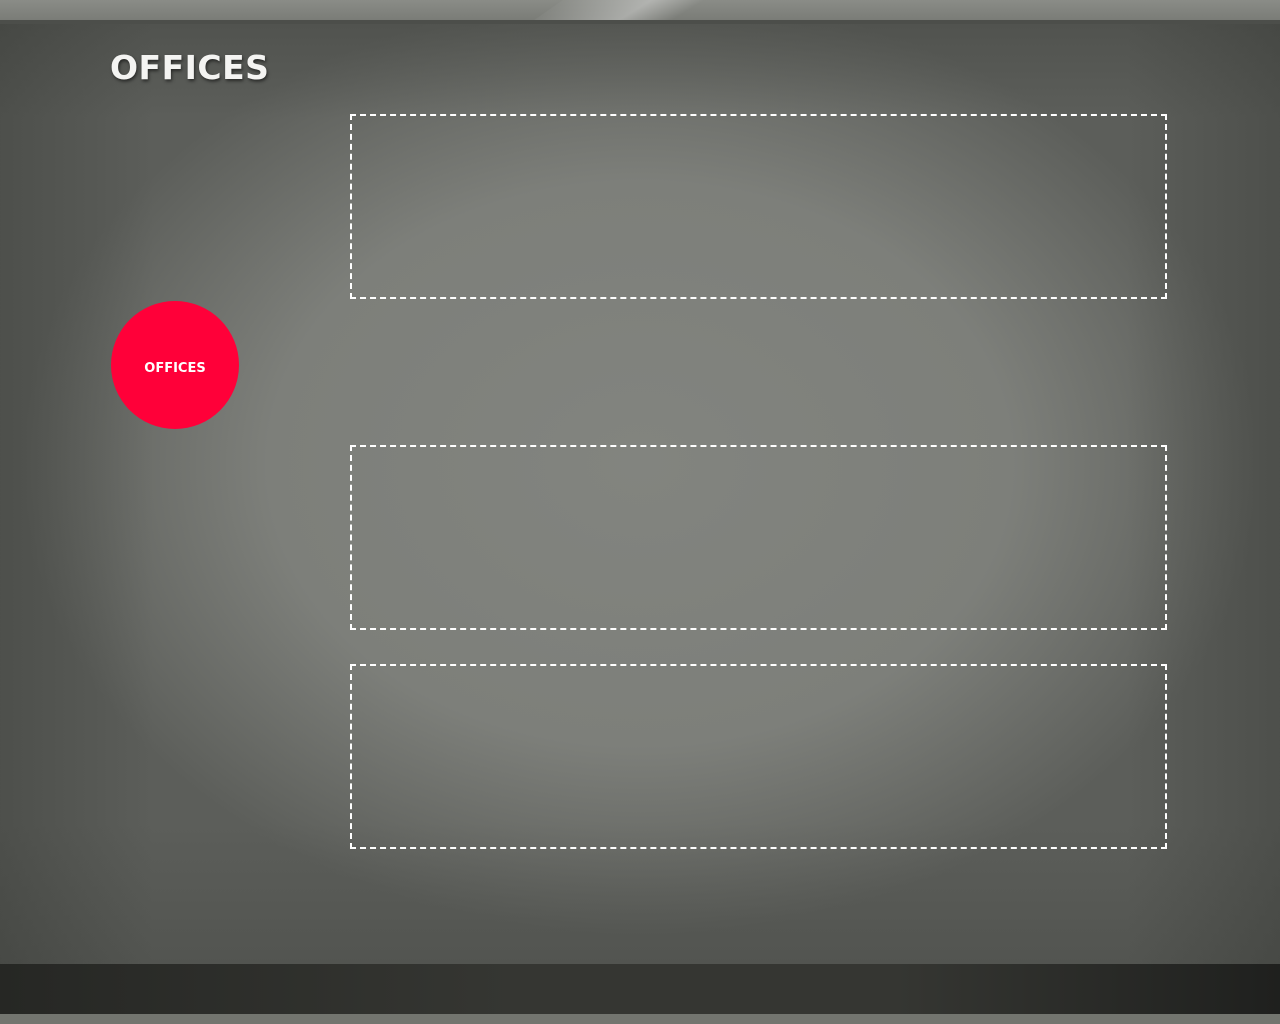 Image resolution: width=1280 pixels, height=1024 pixels. What do you see at coordinates (640, 1019) in the screenshot?
I see `footer-strip` at bounding box center [640, 1019].